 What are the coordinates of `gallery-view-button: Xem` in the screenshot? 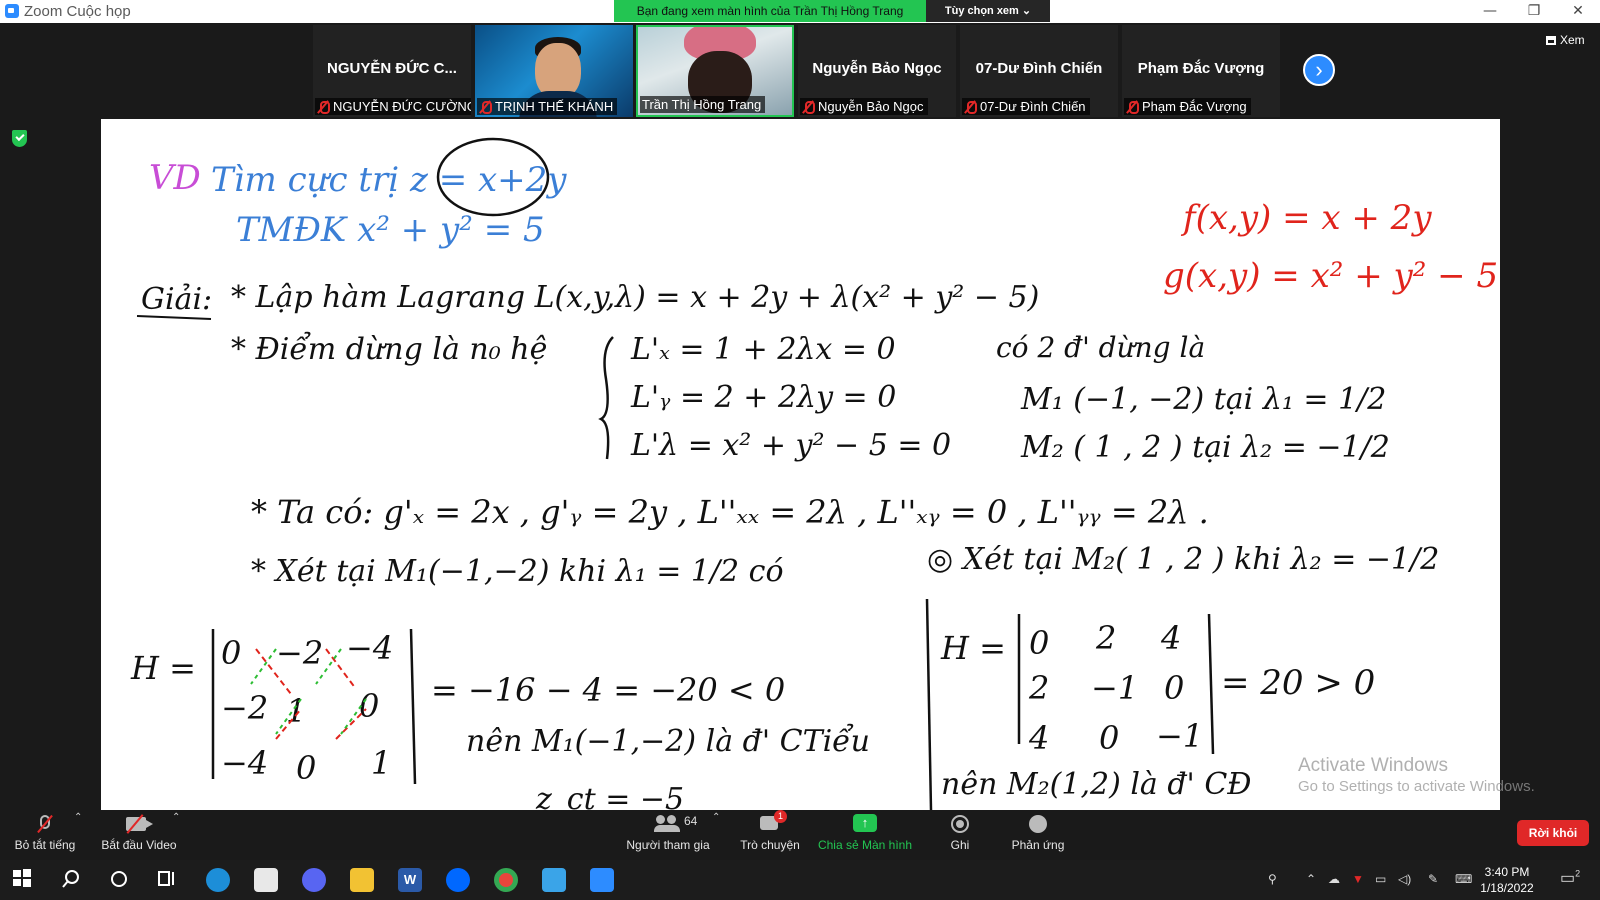 It's located at (1565, 40).